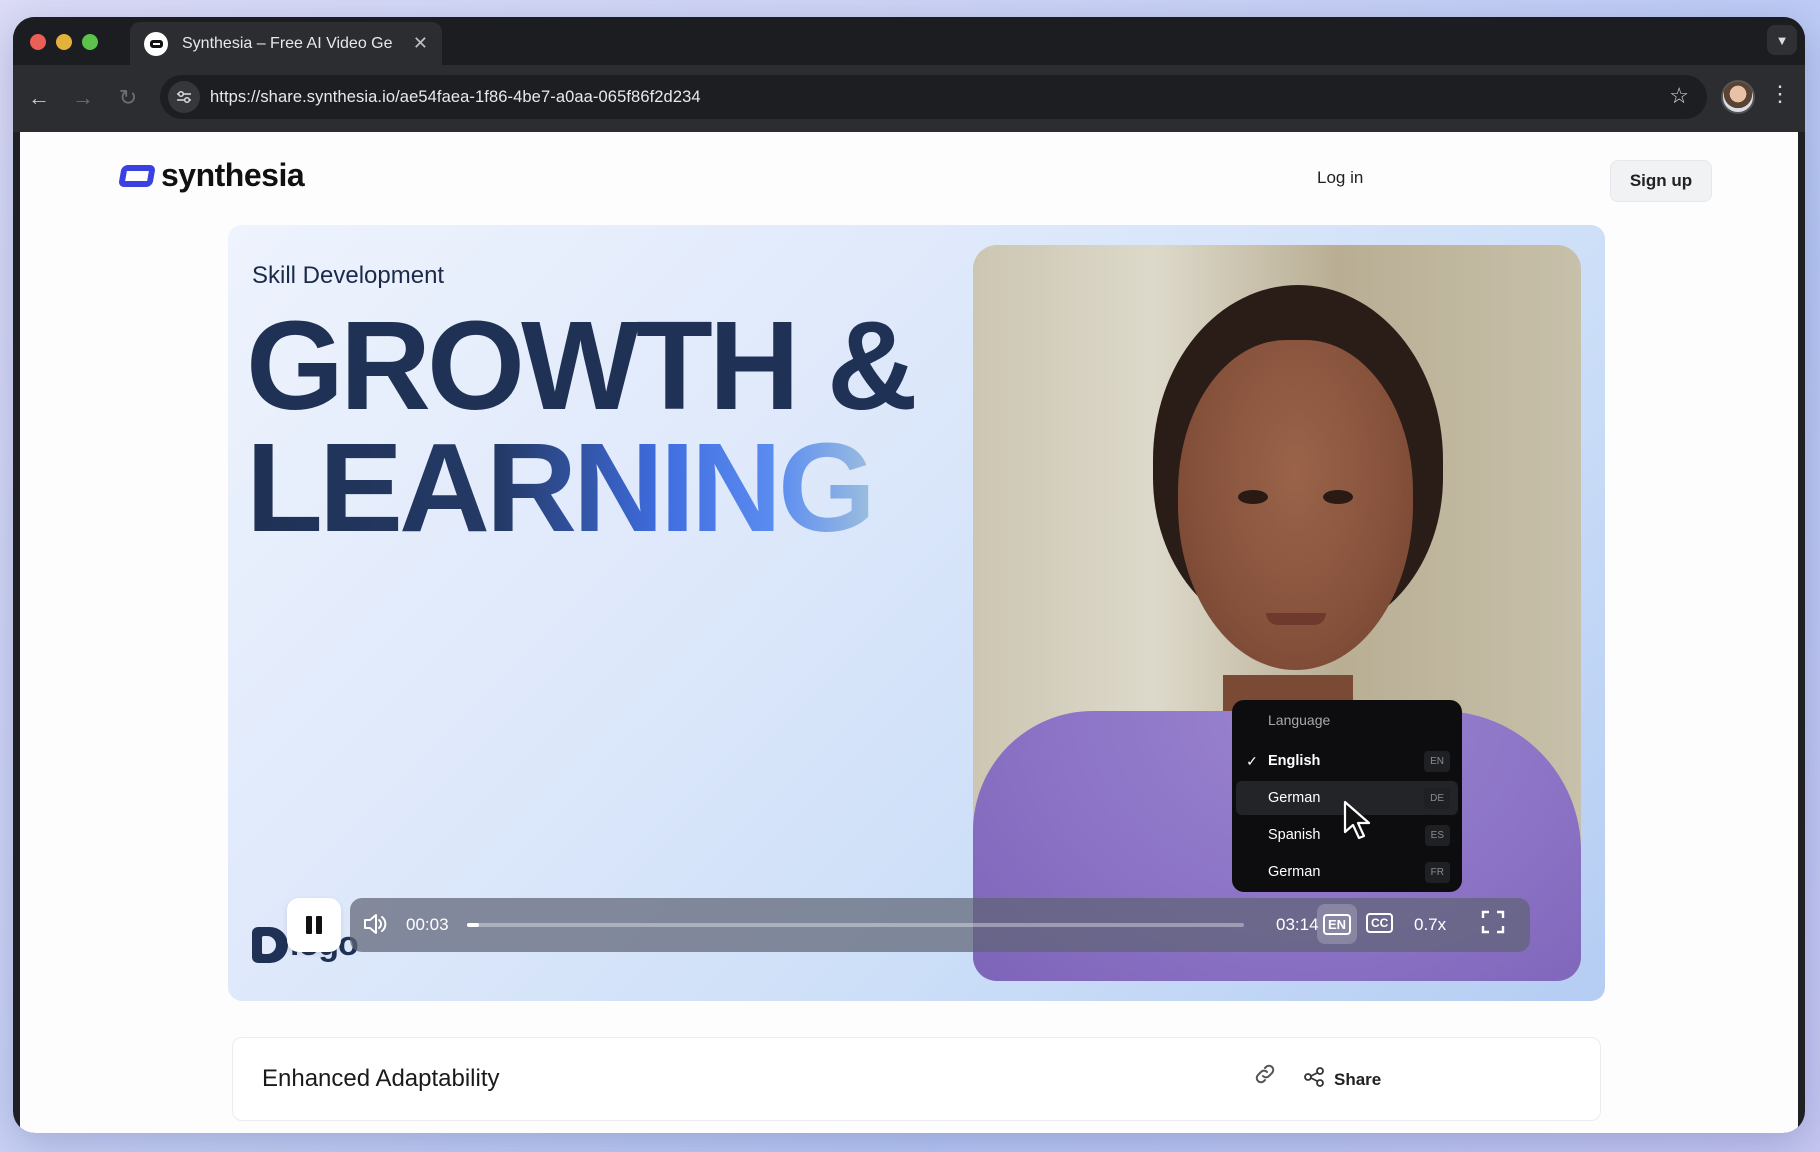 The image size is (1820, 1152). I want to click on signup-button: Sign up, so click(1661, 181).